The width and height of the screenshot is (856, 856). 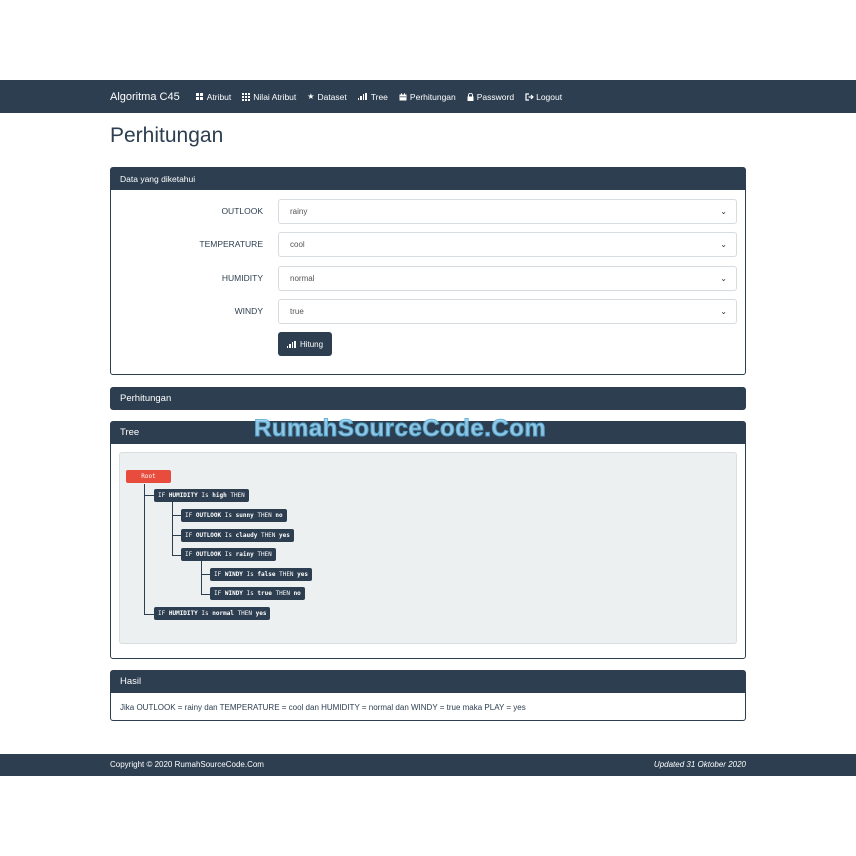 What do you see at coordinates (428, 179) in the screenshot?
I see `form-card-header: Data yang diketahui` at bounding box center [428, 179].